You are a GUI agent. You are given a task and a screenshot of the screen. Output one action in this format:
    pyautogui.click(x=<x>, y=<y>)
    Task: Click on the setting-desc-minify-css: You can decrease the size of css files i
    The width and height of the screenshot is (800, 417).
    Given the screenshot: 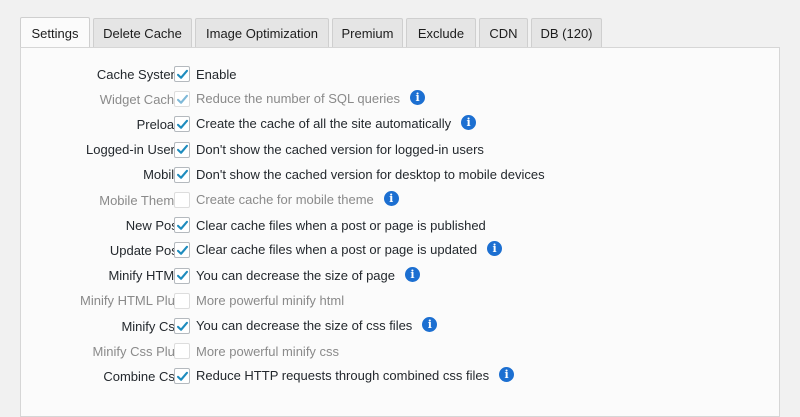 What is the action you would take?
    pyautogui.click(x=317, y=325)
    